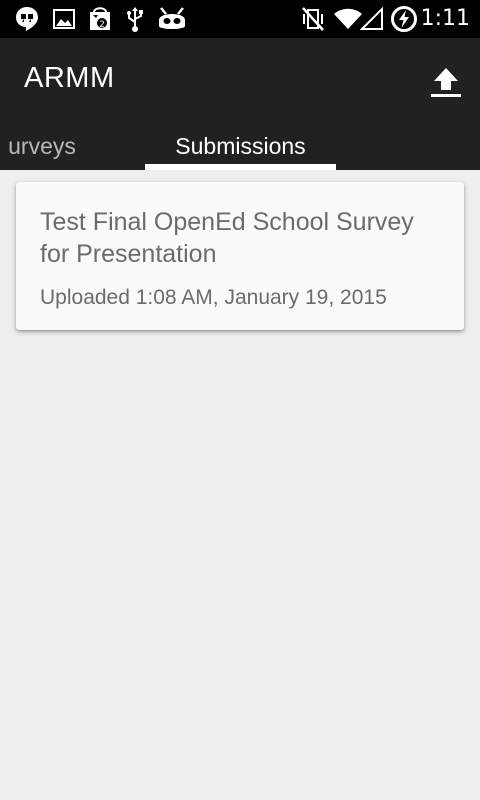 This screenshot has height=800, width=480. Describe the element at coordinates (27, 19) in the screenshot. I see `hangouts-icon` at that location.